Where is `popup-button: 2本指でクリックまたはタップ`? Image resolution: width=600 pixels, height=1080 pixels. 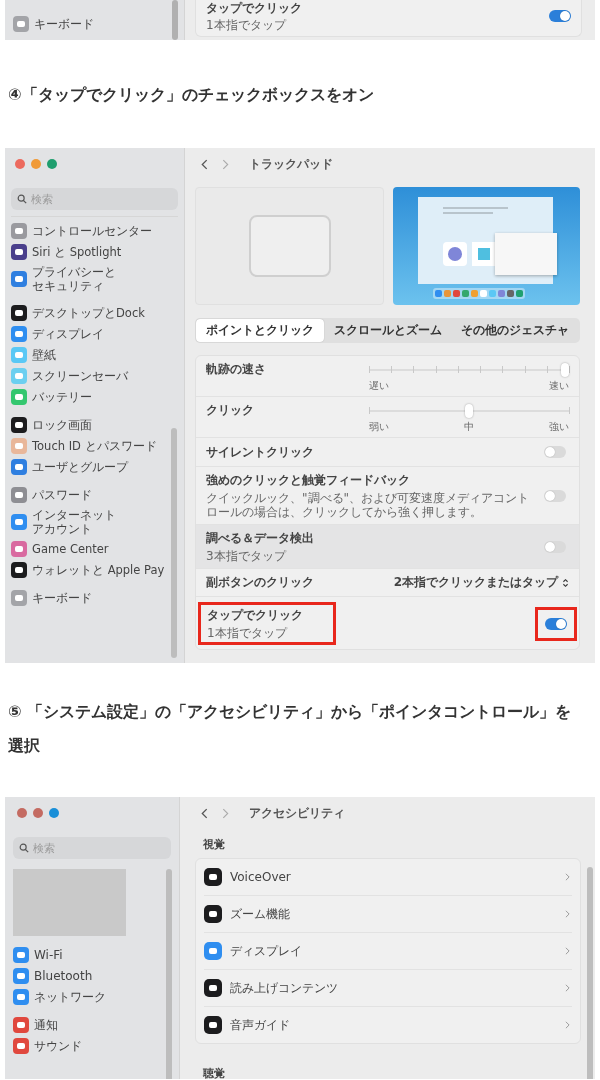
popup-button: 2本指でクリックまたはタップ is located at coordinates (481, 582).